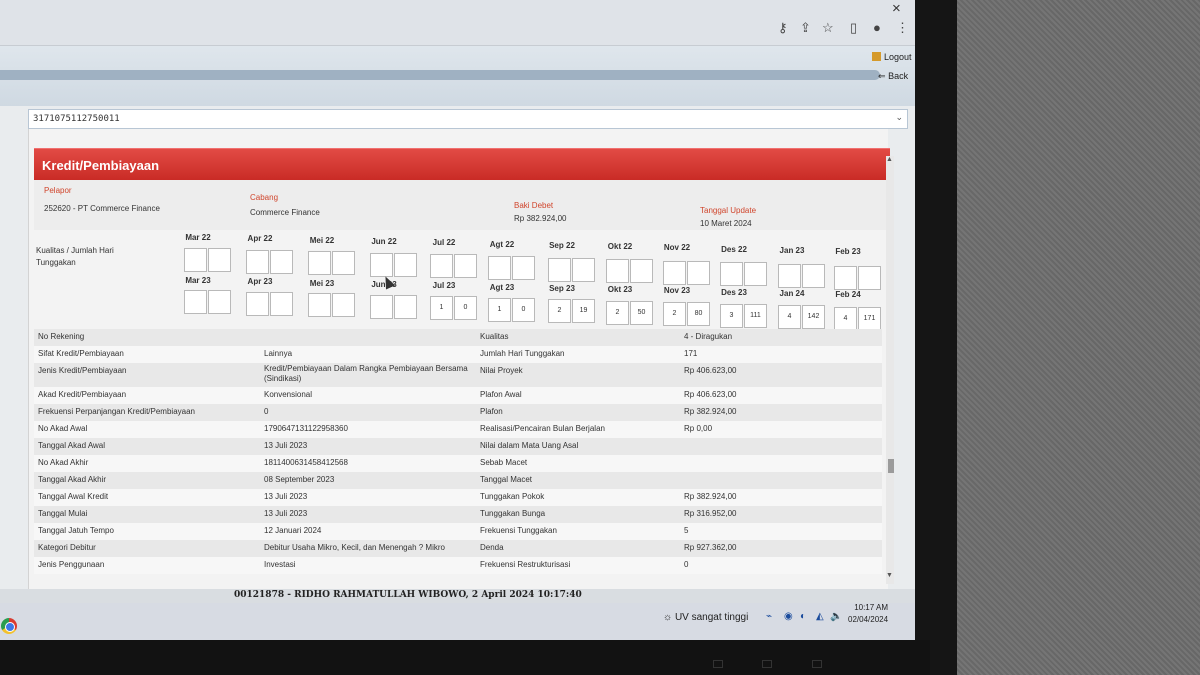 This screenshot has height=675, width=1200. I want to click on chevron-down-icon: ⌄, so click(899, 117).